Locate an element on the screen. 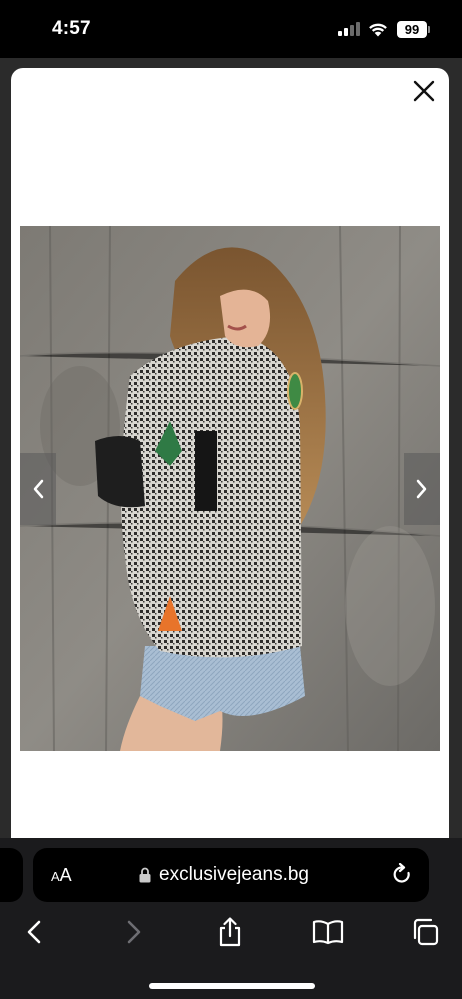 The height and width of the screenshot is (999, 462). chevron-left-icon is located at coordinates (38, 489).